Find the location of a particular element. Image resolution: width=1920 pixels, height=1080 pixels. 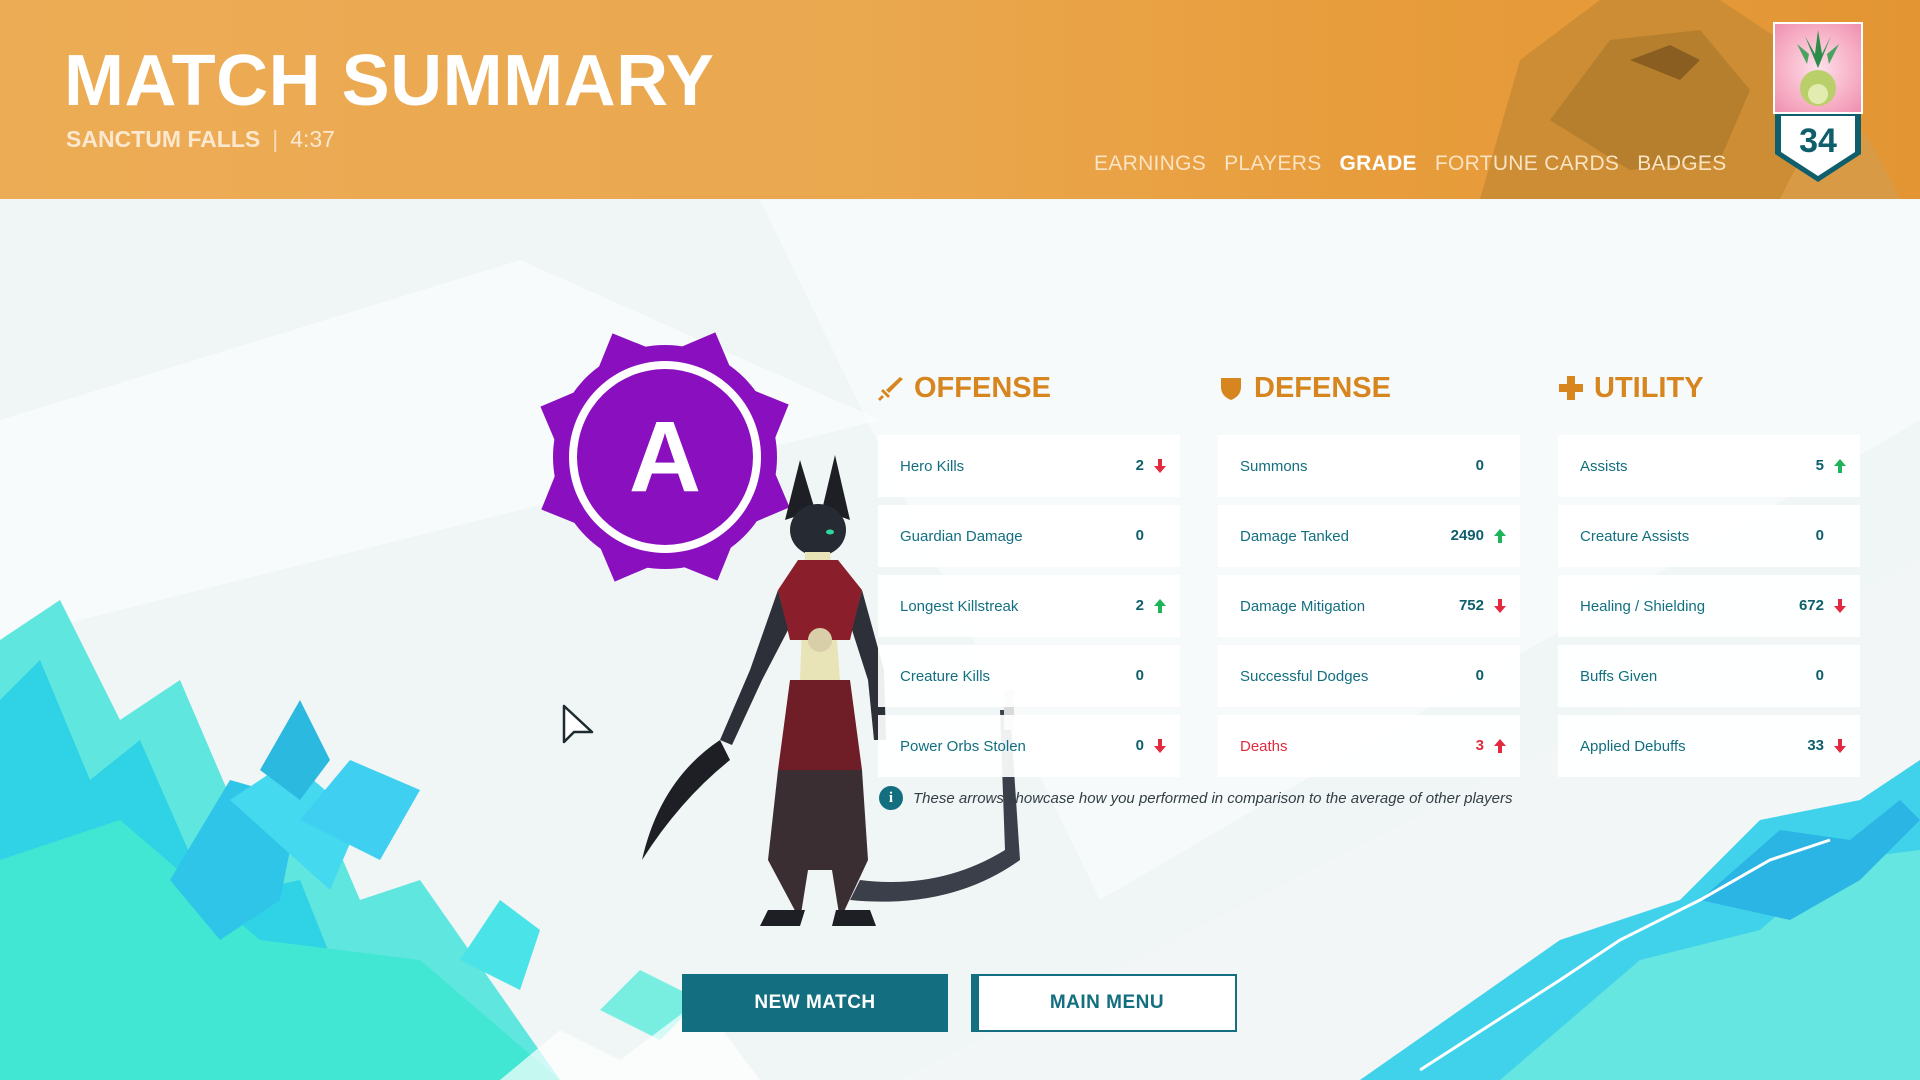

offense-header: OFFENSE is located at coordinates (1029, 388).